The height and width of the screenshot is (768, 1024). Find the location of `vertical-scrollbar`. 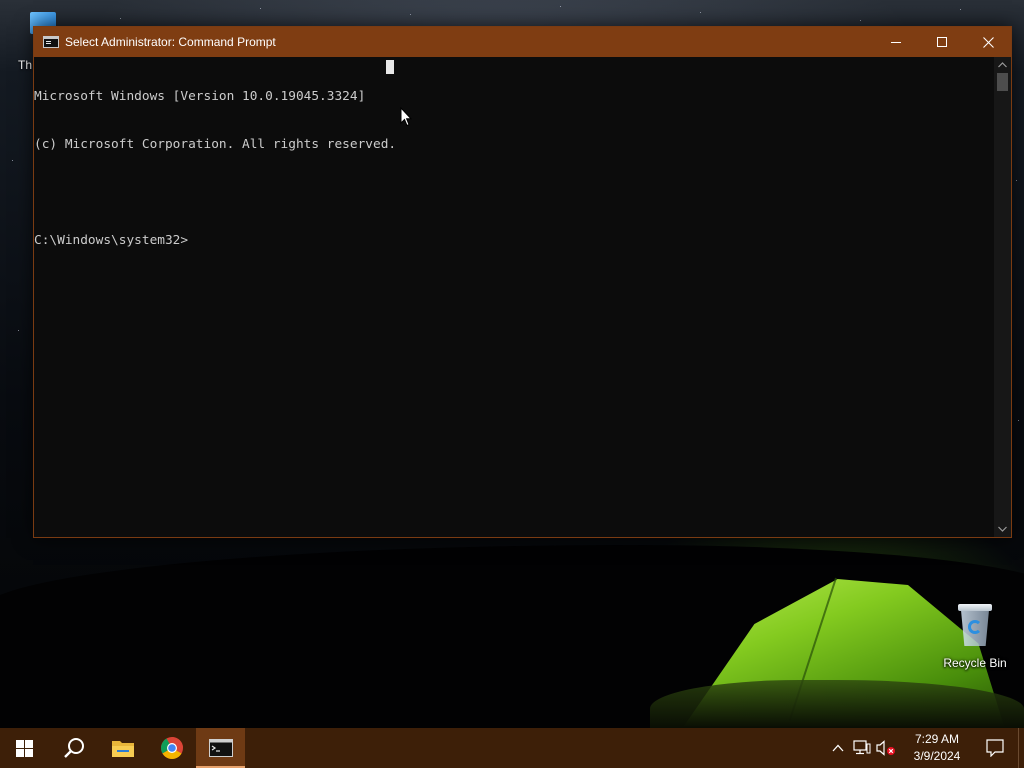

vertical-scrollbar is located at coordinates (1002, 297).